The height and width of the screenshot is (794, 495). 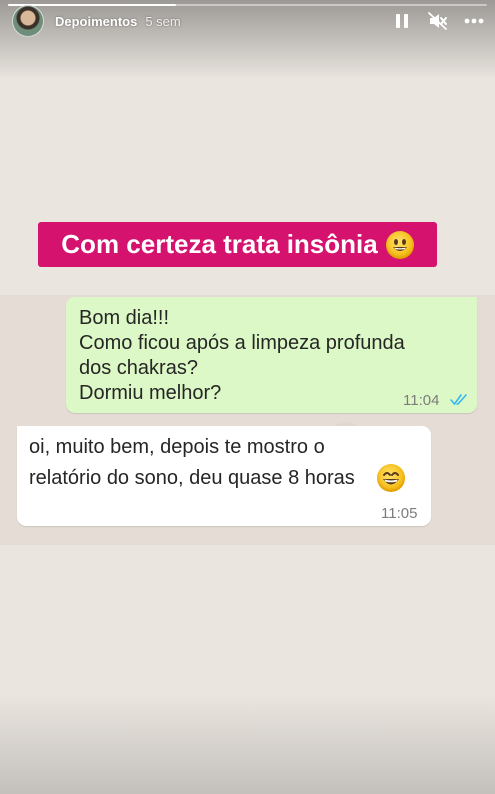 I want to click on speaker-muted-icon, so click(x=438, y=21).